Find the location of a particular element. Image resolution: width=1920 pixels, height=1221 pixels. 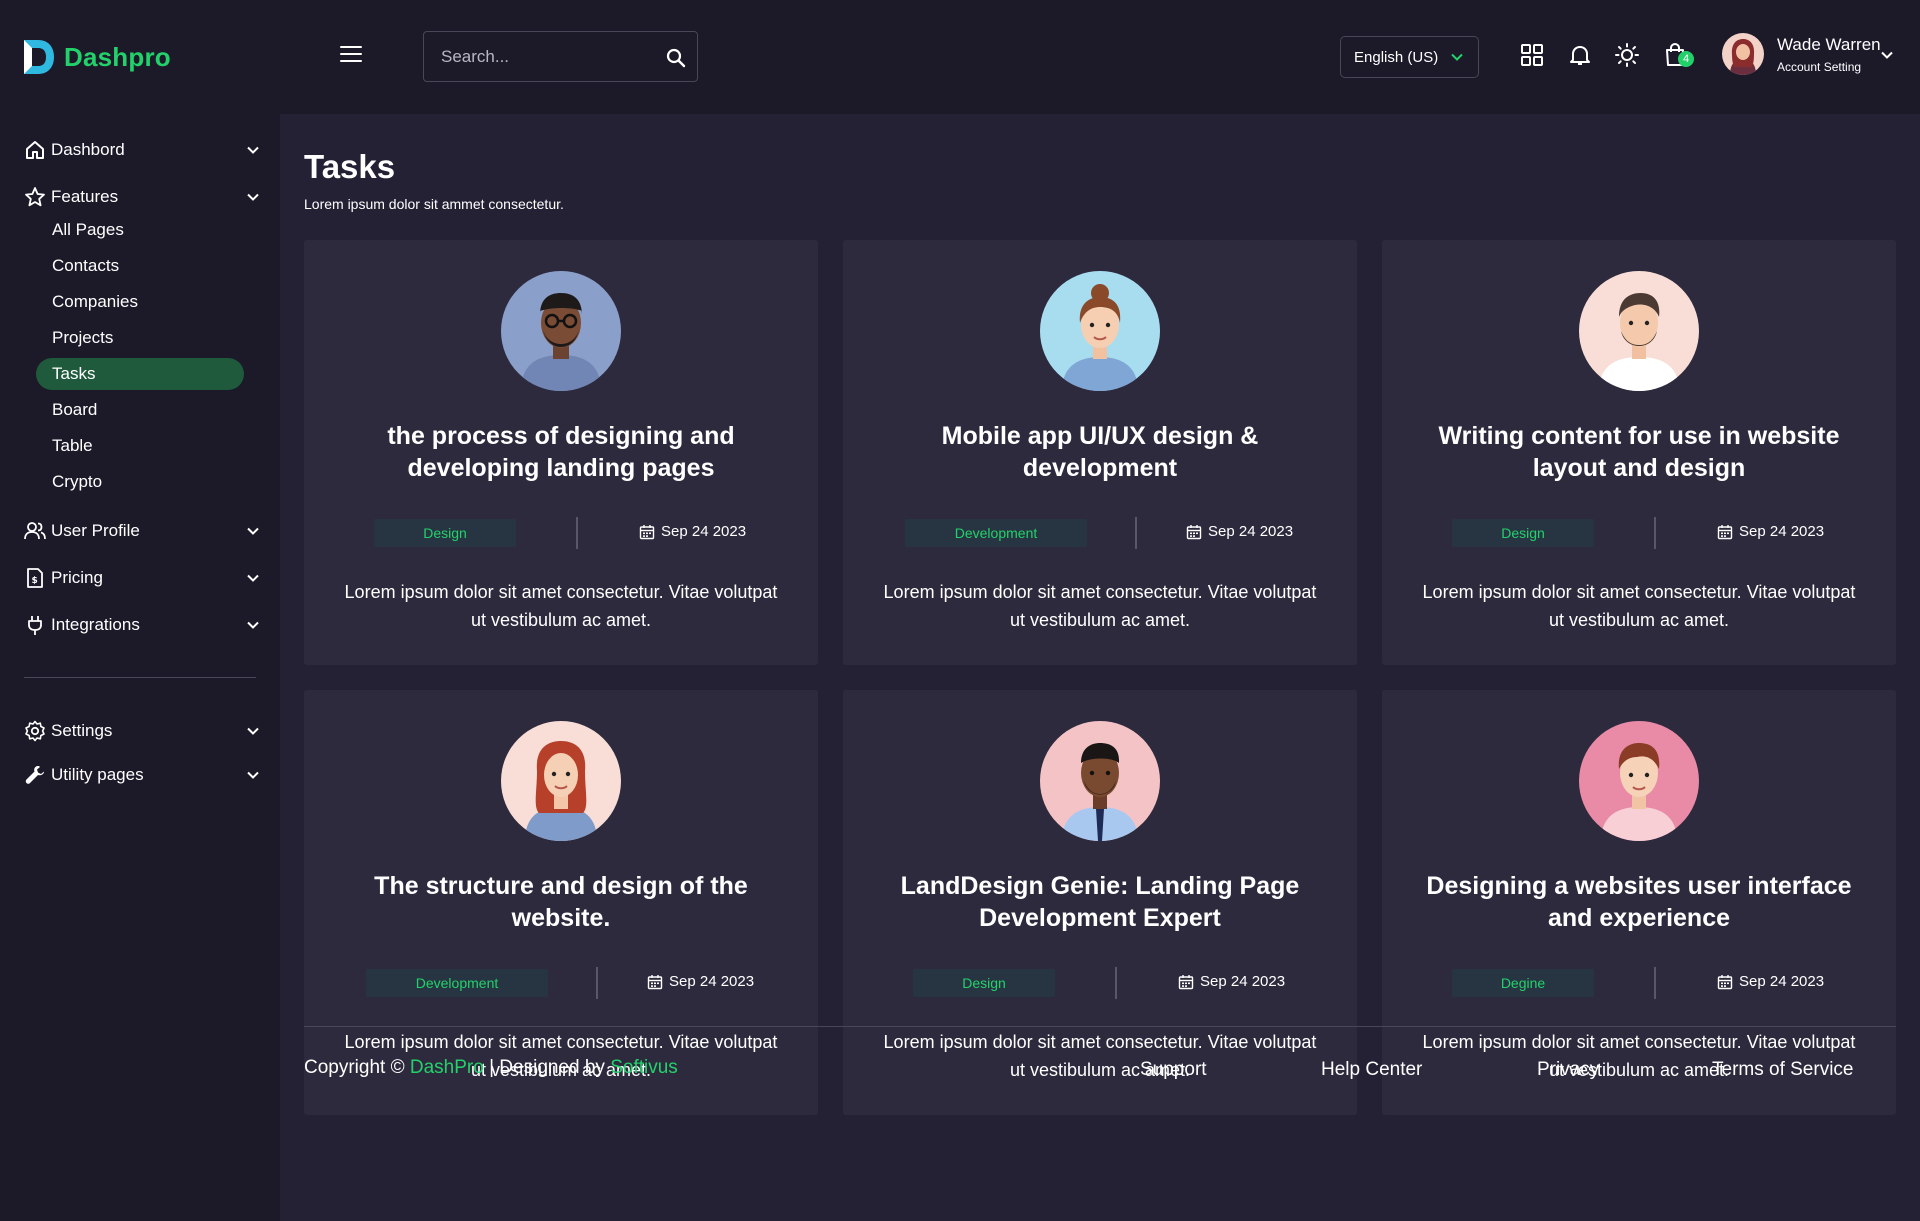

company-link: Softivus is located at coordinates (644, 1067).